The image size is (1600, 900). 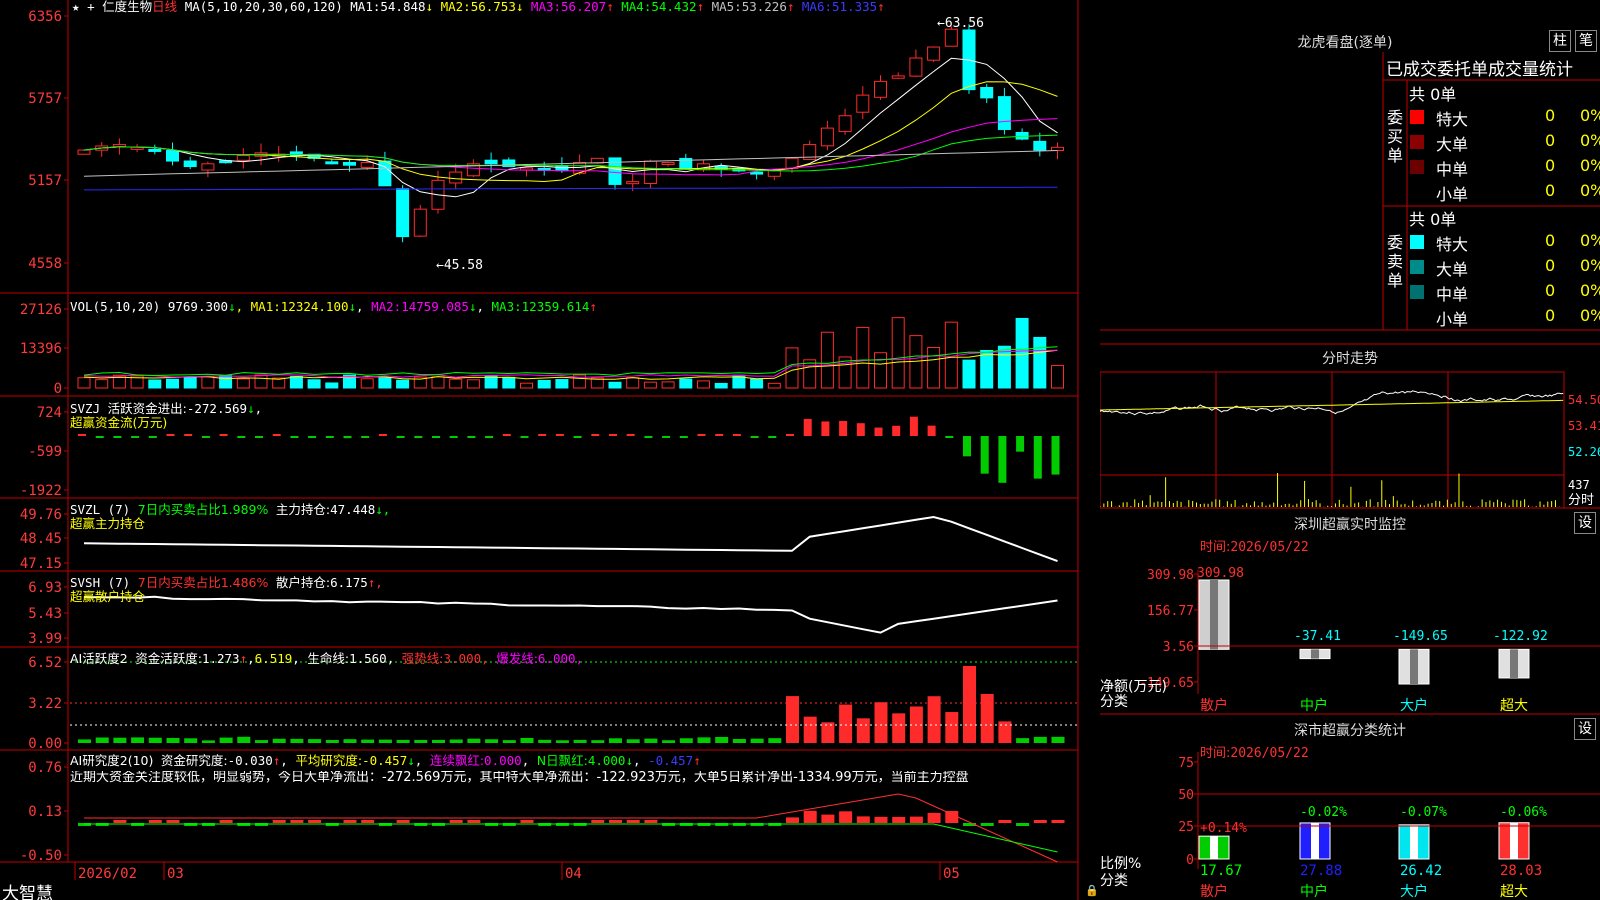 What do you see at coordinates (571, 704) in the screenshot?
I see `ai-active-bars` at bounding box center [571, 704].